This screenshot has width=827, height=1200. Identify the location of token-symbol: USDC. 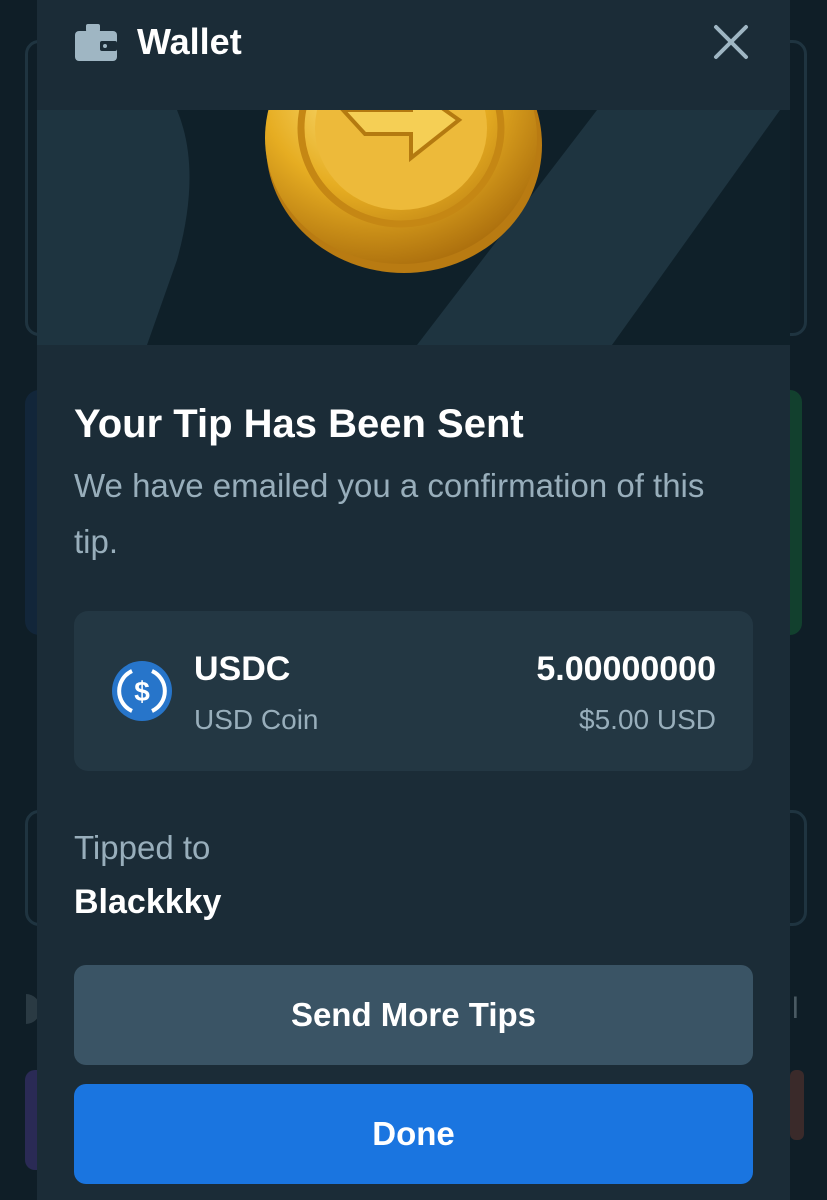
(242, 669).